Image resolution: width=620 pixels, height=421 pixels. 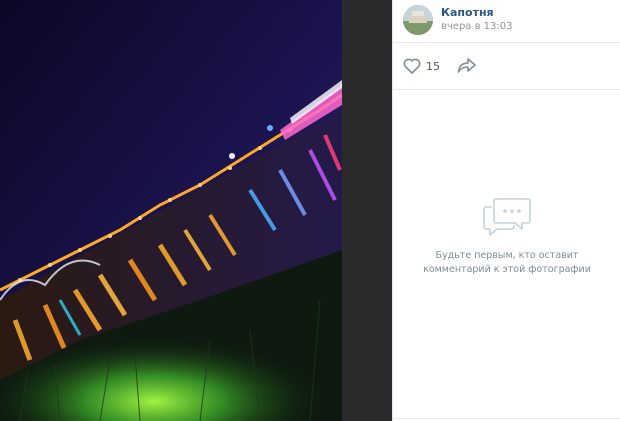 I want to click on like-button: 15, so click(x=421, y=66).